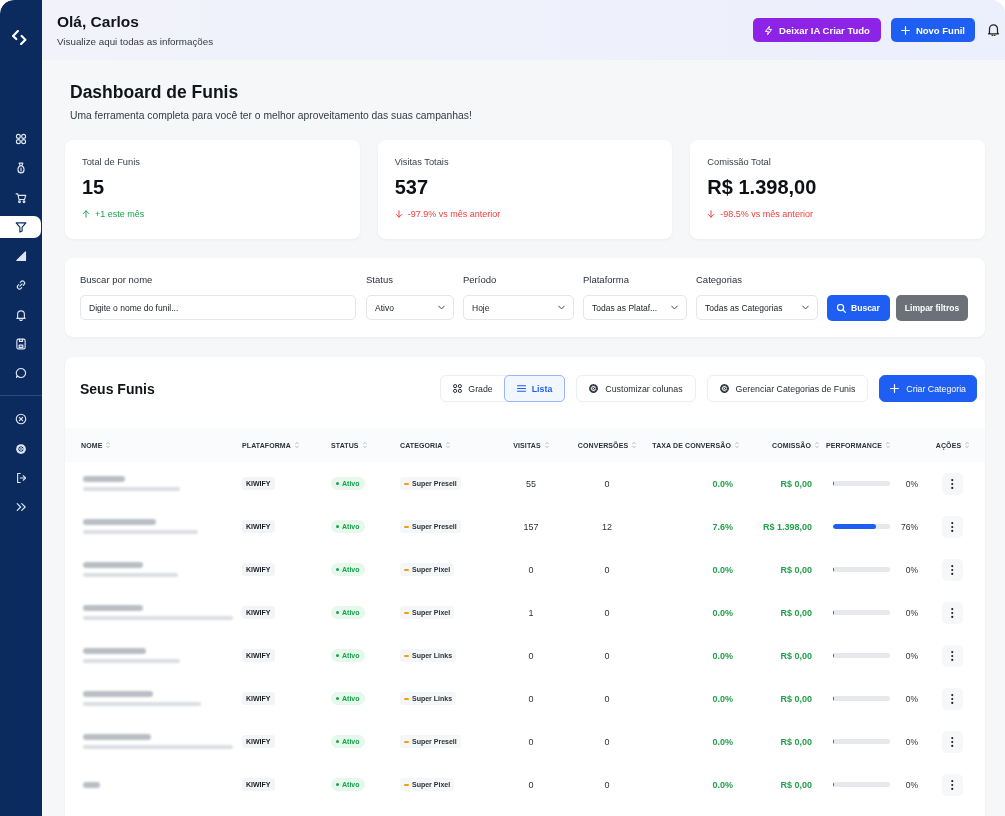 The image size is (1005, 816). Describe the element at coordinates (93, 187) in the screenshot. I see `stat-value: 15` at that location.